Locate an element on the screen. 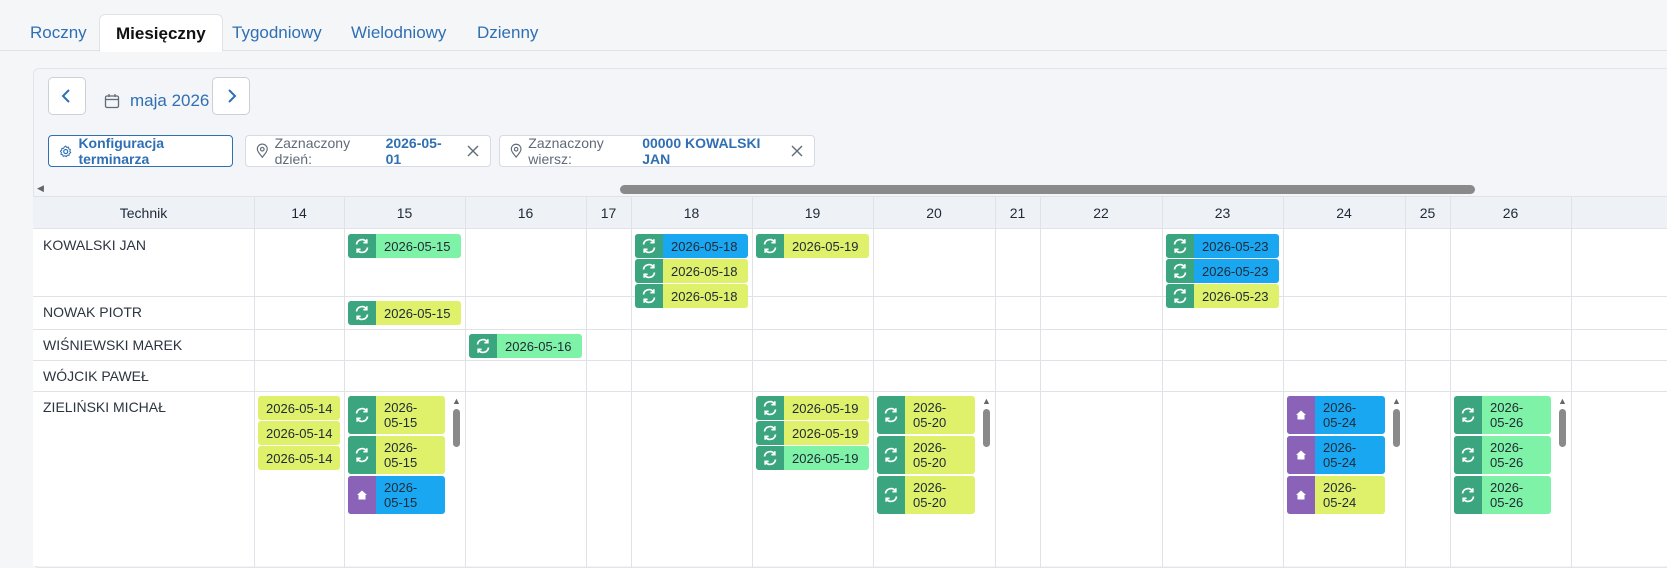 This screenshot has width=1667, height=568. tab-tygodniowy: Tygodniowy is located at coordinates (277, 32).